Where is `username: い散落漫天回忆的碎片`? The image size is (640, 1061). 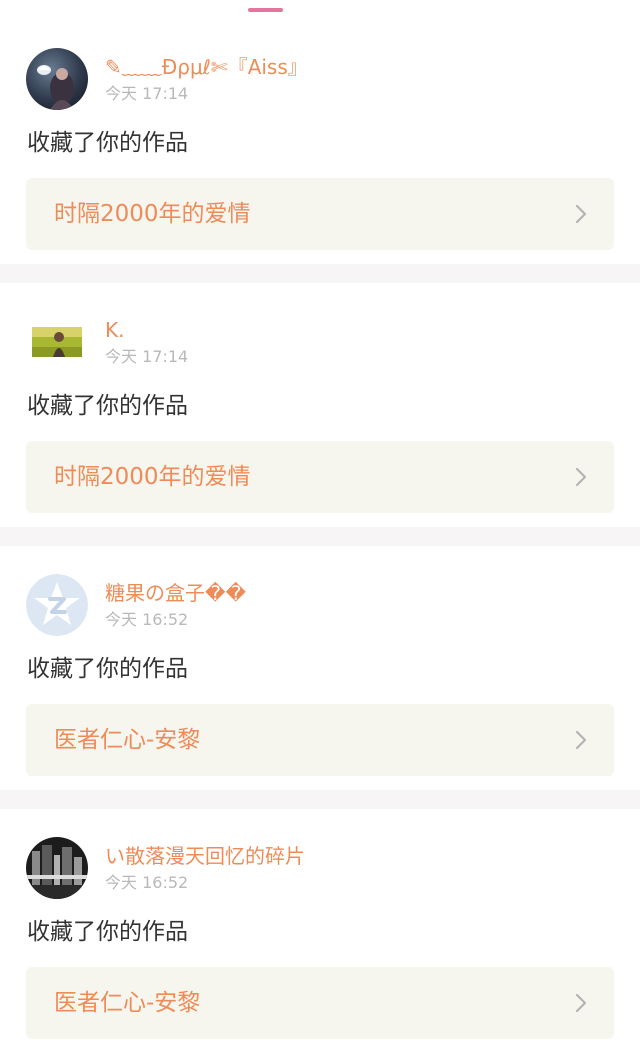 username: い散落漫天回忆的碎片 is located at coordinates (205, 856).